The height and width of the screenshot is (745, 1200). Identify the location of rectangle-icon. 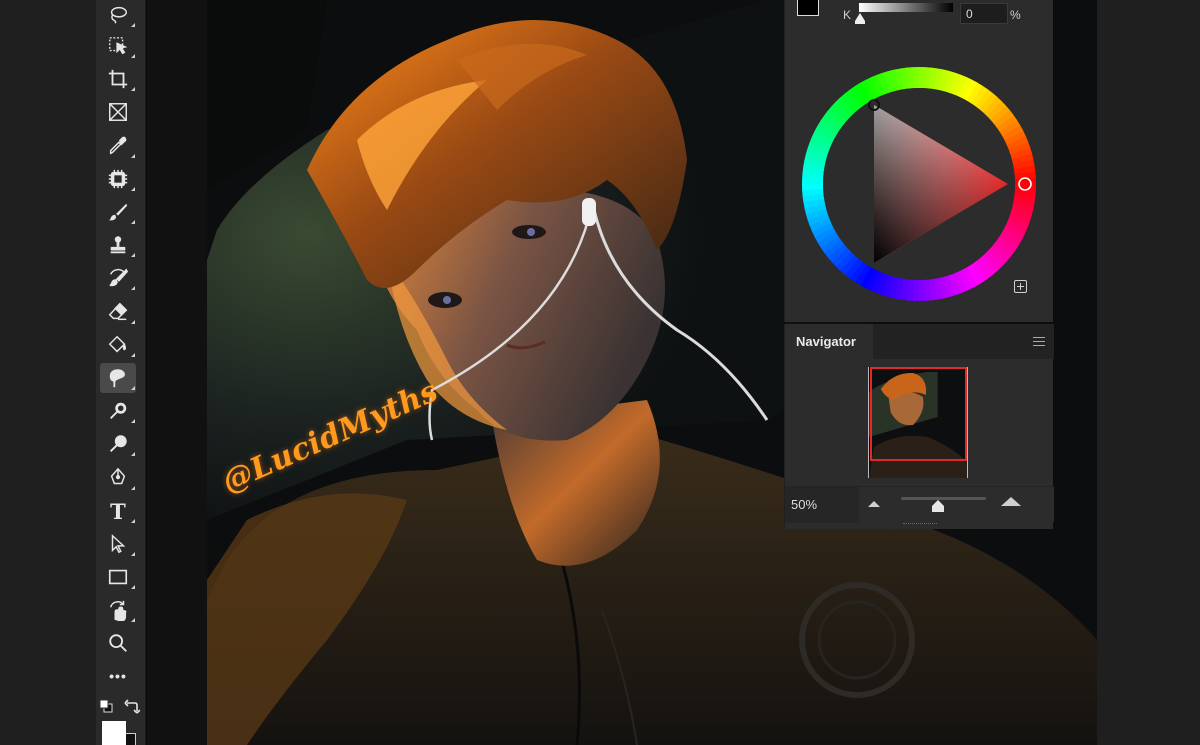
(118, 577).